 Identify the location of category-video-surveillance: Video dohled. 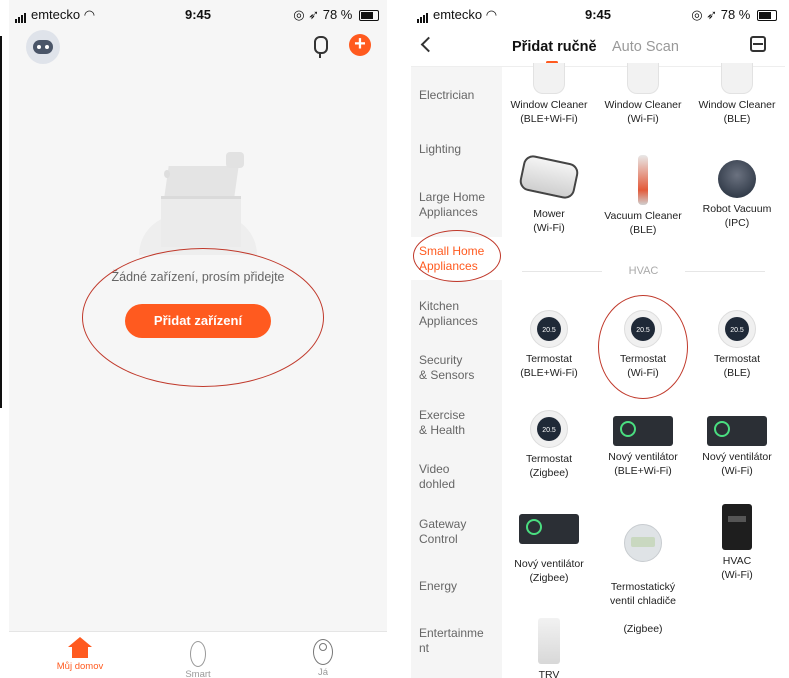
(461, 476).